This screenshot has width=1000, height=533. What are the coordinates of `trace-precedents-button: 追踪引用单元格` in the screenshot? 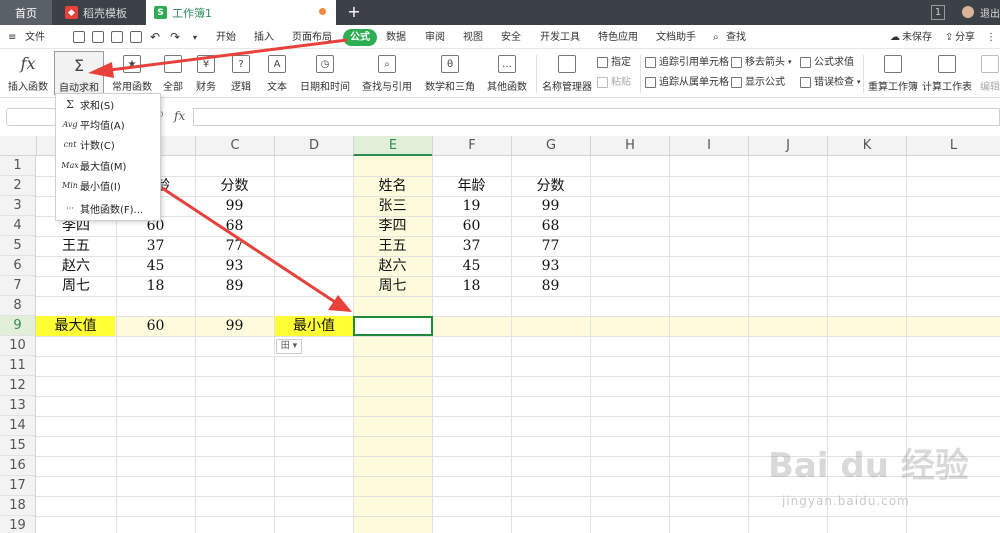 It's located at (687, 62).